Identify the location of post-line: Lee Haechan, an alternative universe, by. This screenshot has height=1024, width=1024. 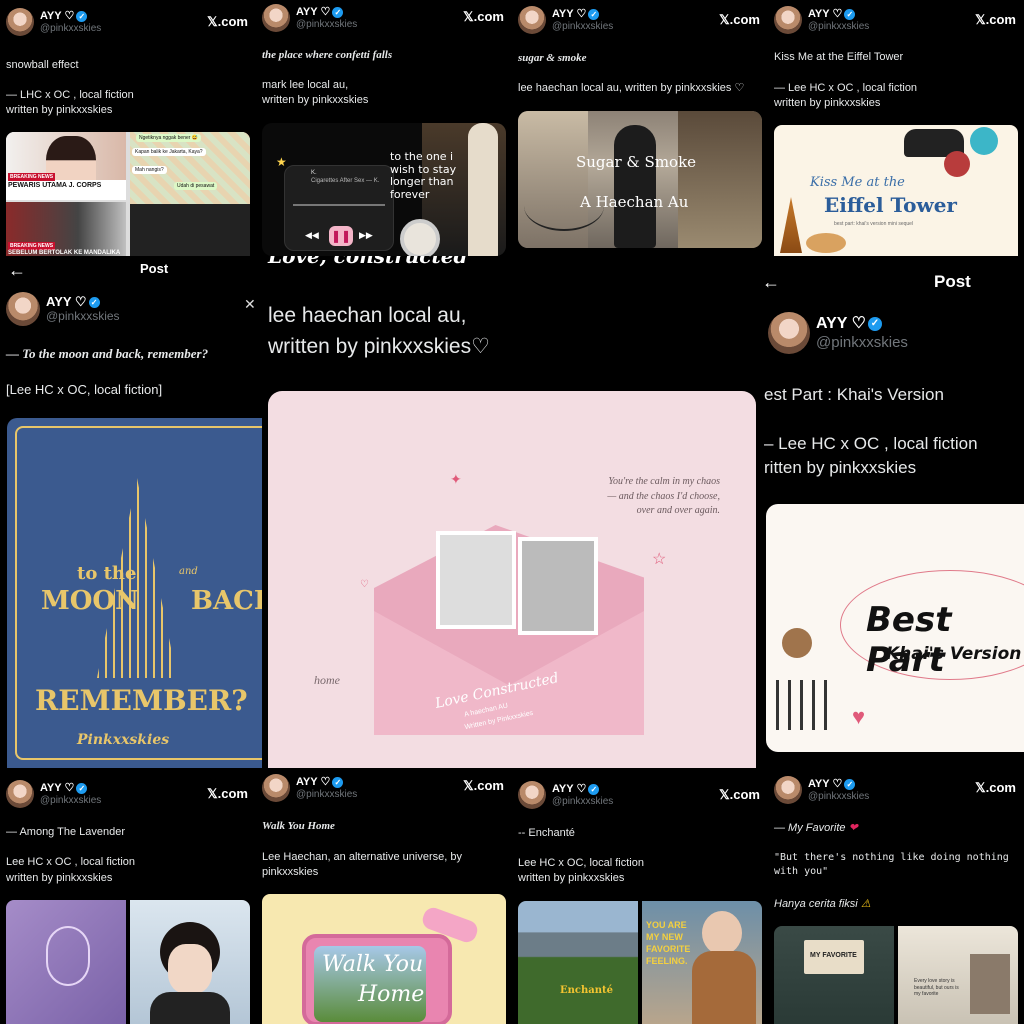
(362, 857).